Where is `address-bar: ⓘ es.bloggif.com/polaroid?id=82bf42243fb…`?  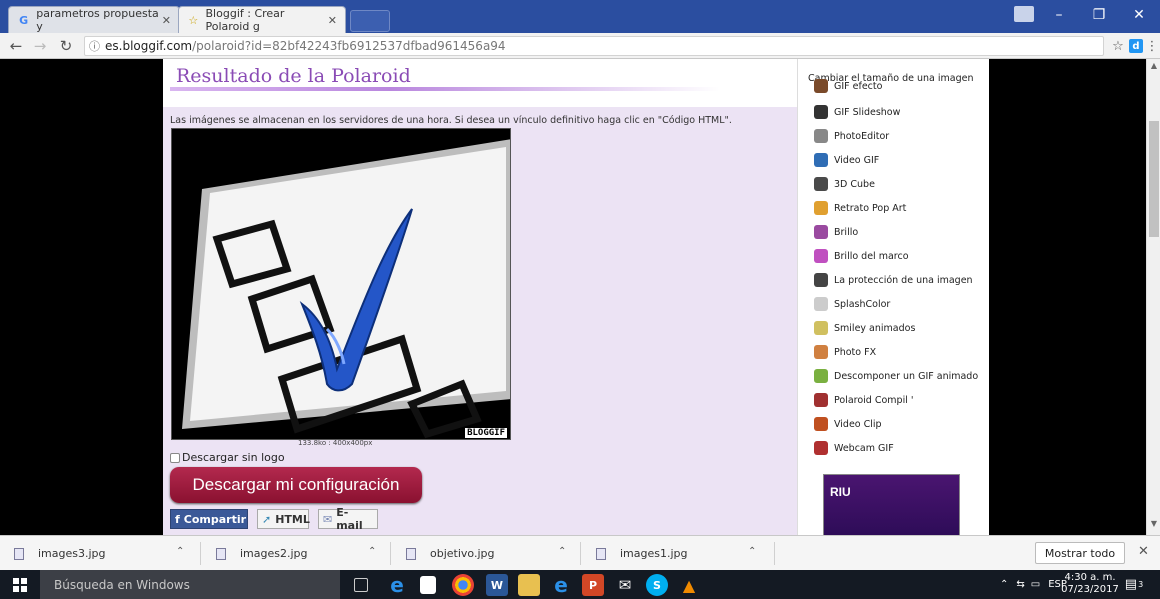 address-bar: ⓘ es.bloggif.com/polaroid?id=82bf42243fb… is located at coordinates (594, 46).